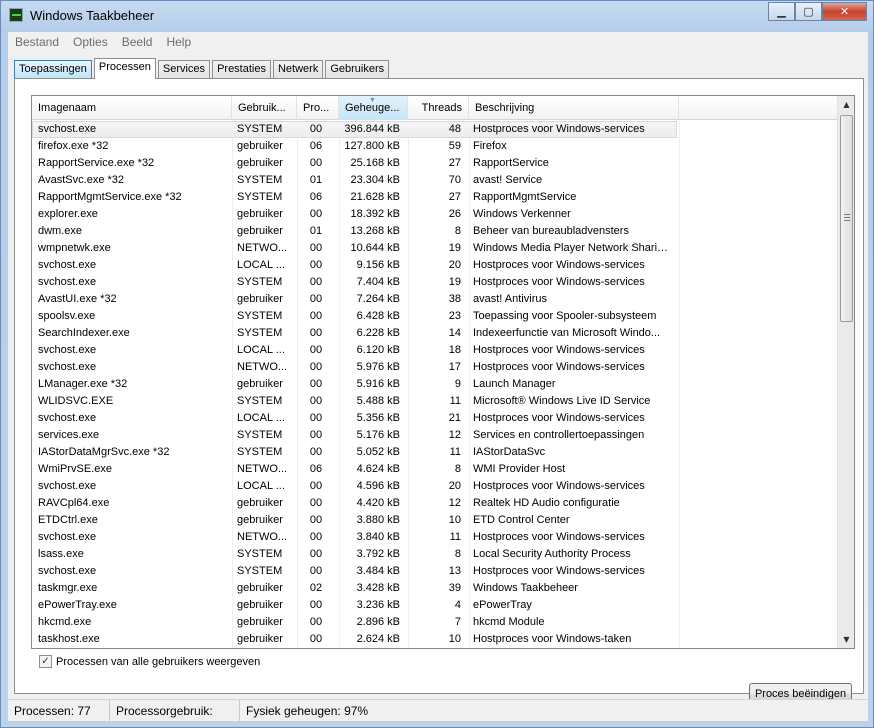  What do you see at coordinates (522, 214) in the screenshot?
I see `cell-description: Windows Verkenner` at bounding box center [522, 214].